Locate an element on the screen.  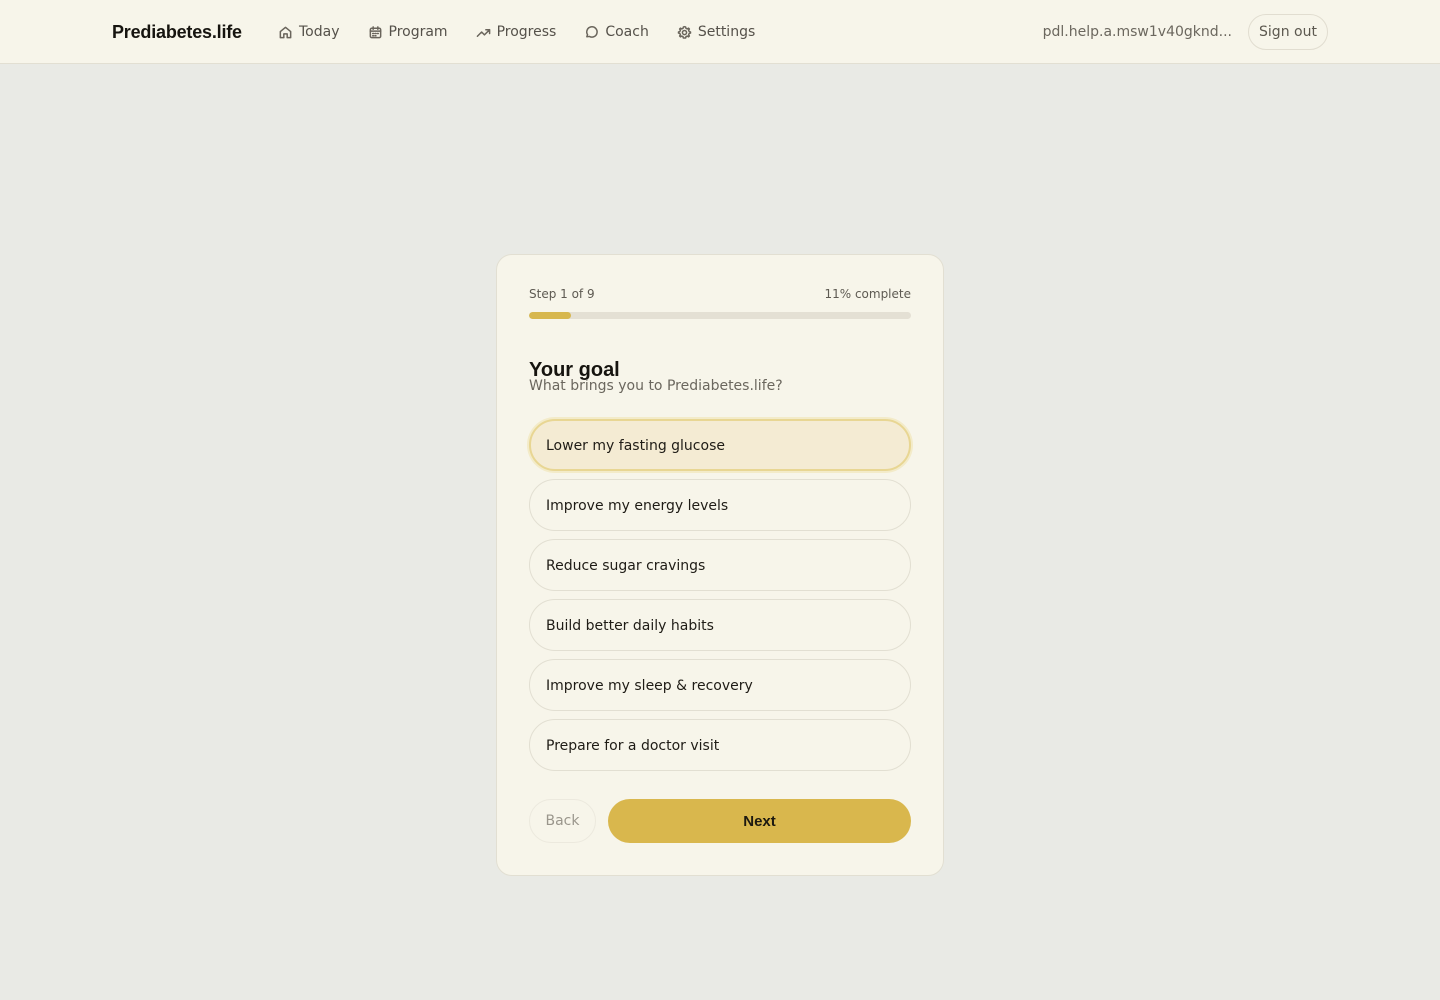
nav-item-program: Program is located at coordinates (408, 32).